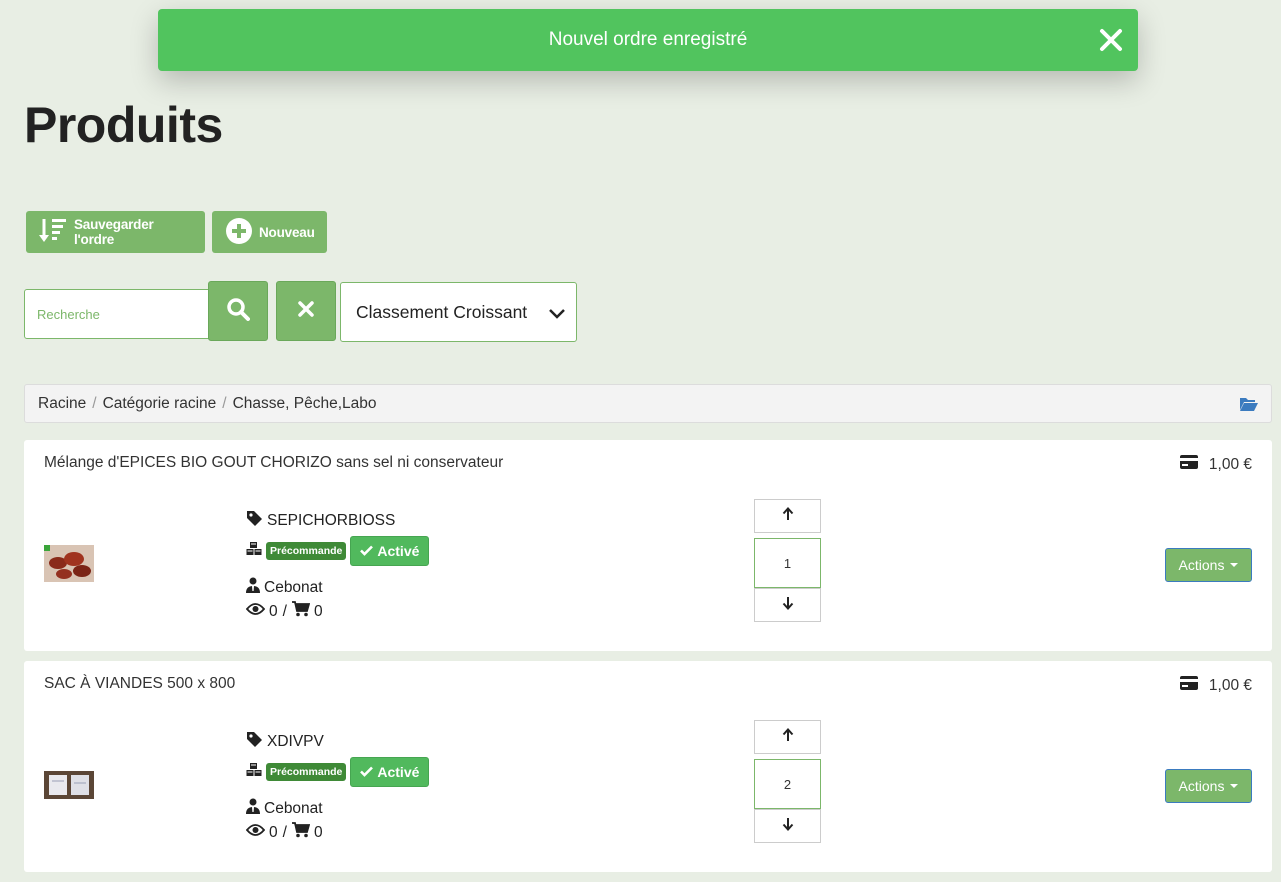 The height and width of the screenshot is (882, 1281). What do you see at coordinates (287, 232) in the screenshot?
I see `new-label: Nouveau` at bounding box center [287, 232].